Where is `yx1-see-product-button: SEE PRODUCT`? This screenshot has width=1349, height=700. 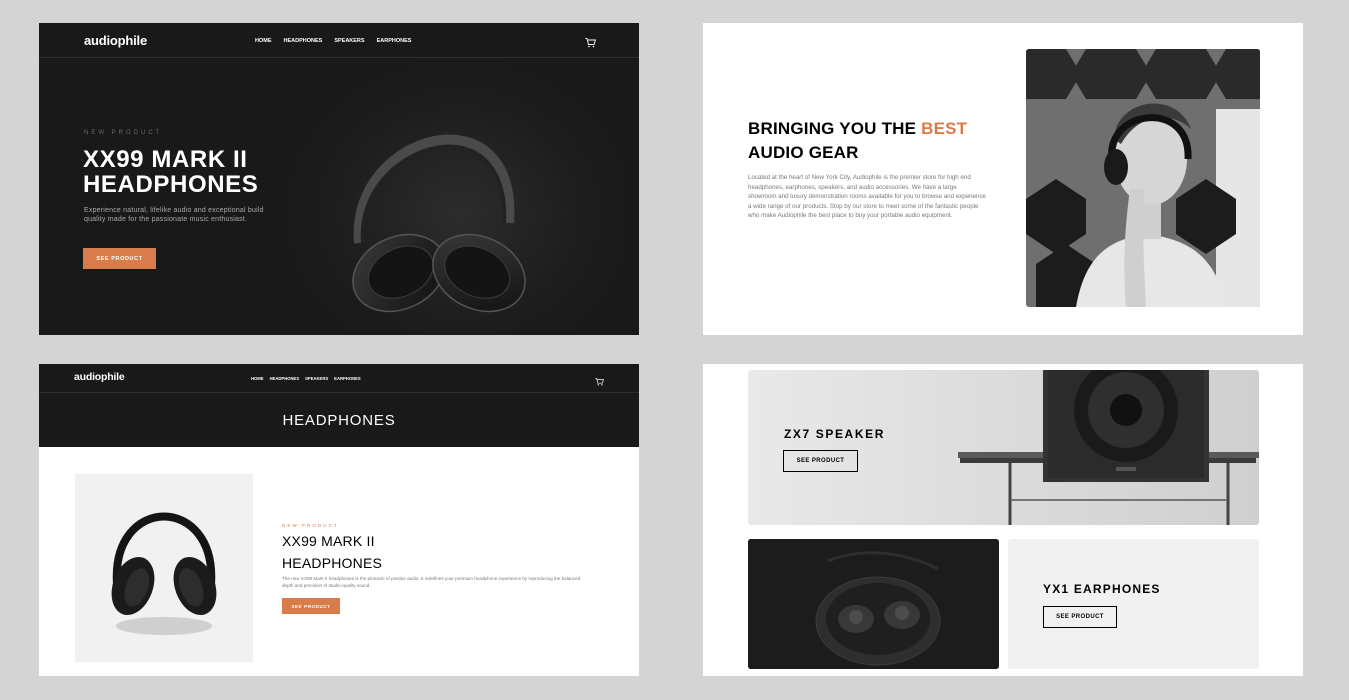
yx1-see-product-button: SEE PRODUCT is located at coordinates (1080, 617).